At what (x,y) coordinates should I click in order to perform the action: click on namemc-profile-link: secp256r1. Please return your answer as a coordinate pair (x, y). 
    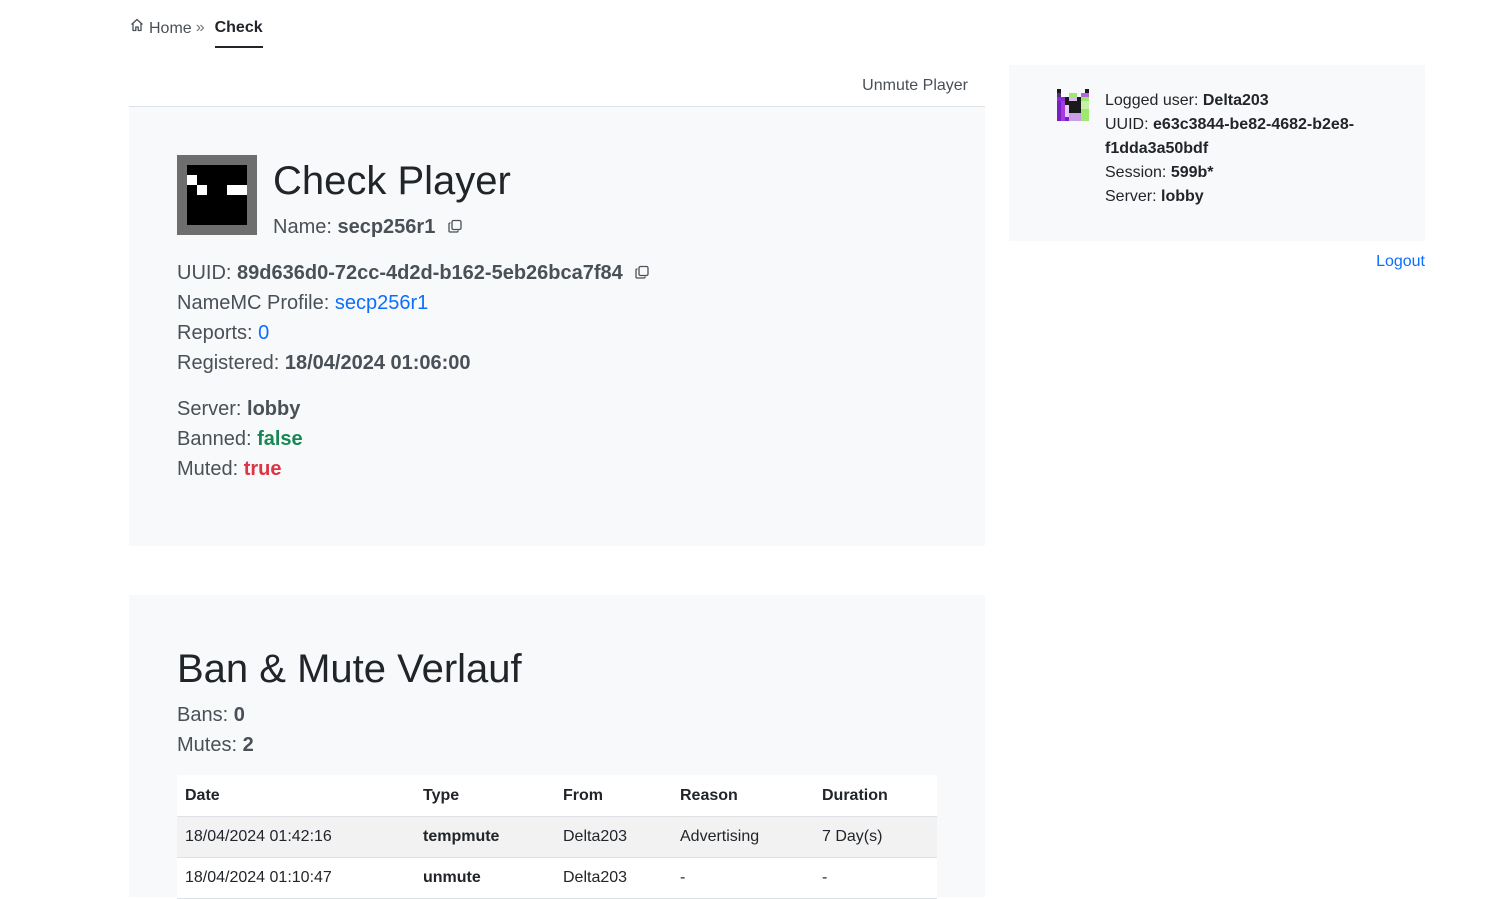
    Looking at the image, I should click on (381, 303).